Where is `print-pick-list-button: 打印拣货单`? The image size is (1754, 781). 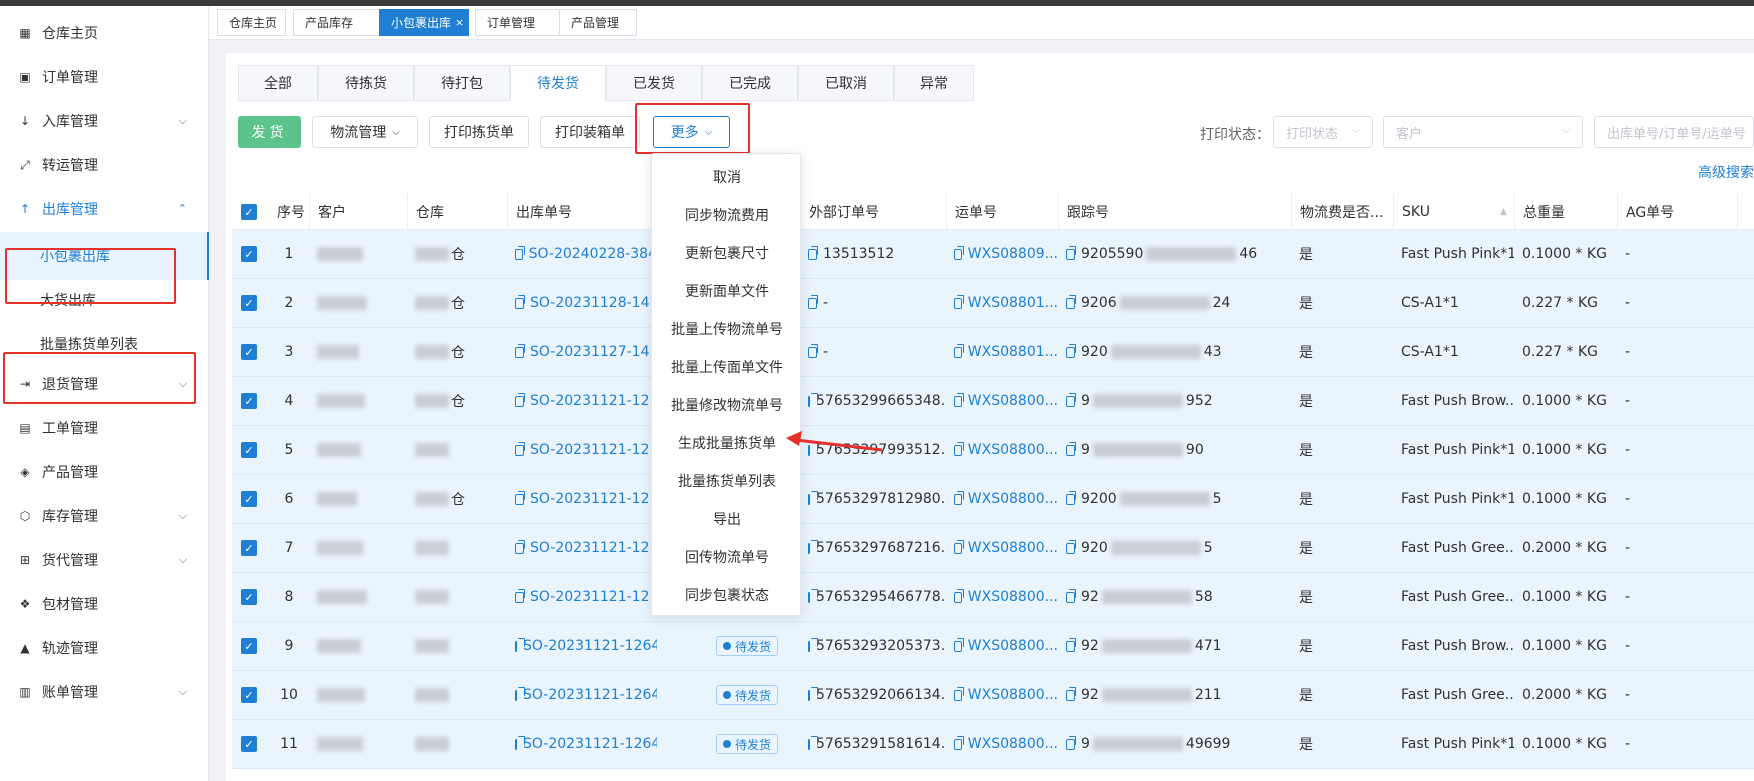
print-pick-list-button: 打印拣货单 is located at coordinates (479, 132).